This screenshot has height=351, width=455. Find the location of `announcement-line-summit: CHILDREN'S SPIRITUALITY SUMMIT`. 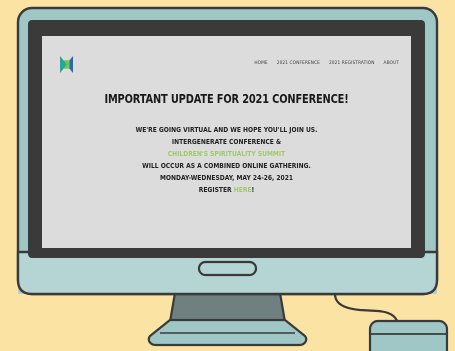

announcement-line-summit: CHILDREN'S SPIRITUALITY SUMMIT is located at coordinates (226, 153).